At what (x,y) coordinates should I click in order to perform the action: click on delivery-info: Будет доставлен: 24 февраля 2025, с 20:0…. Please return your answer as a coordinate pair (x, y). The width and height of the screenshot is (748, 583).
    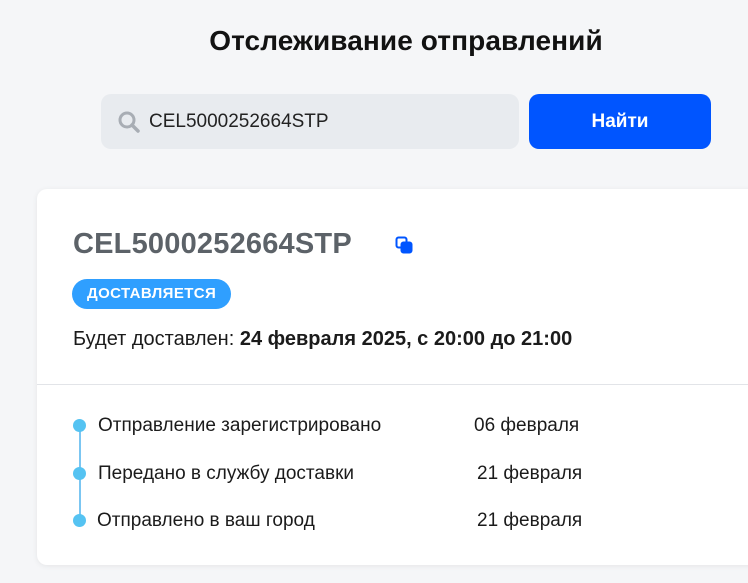
    Looking at the image, I should click on (322, 339).